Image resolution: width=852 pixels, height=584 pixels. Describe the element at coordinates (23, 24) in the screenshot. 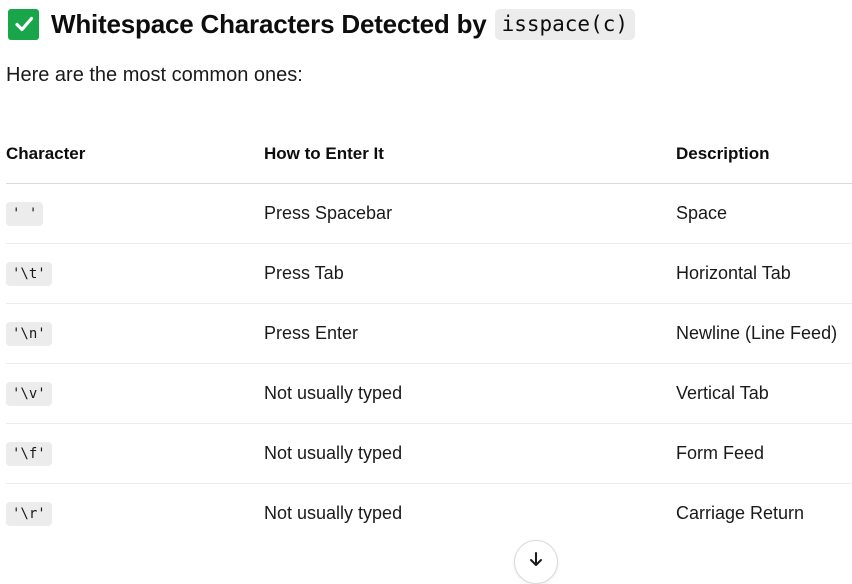

I see `check-mark-icon` at that location.